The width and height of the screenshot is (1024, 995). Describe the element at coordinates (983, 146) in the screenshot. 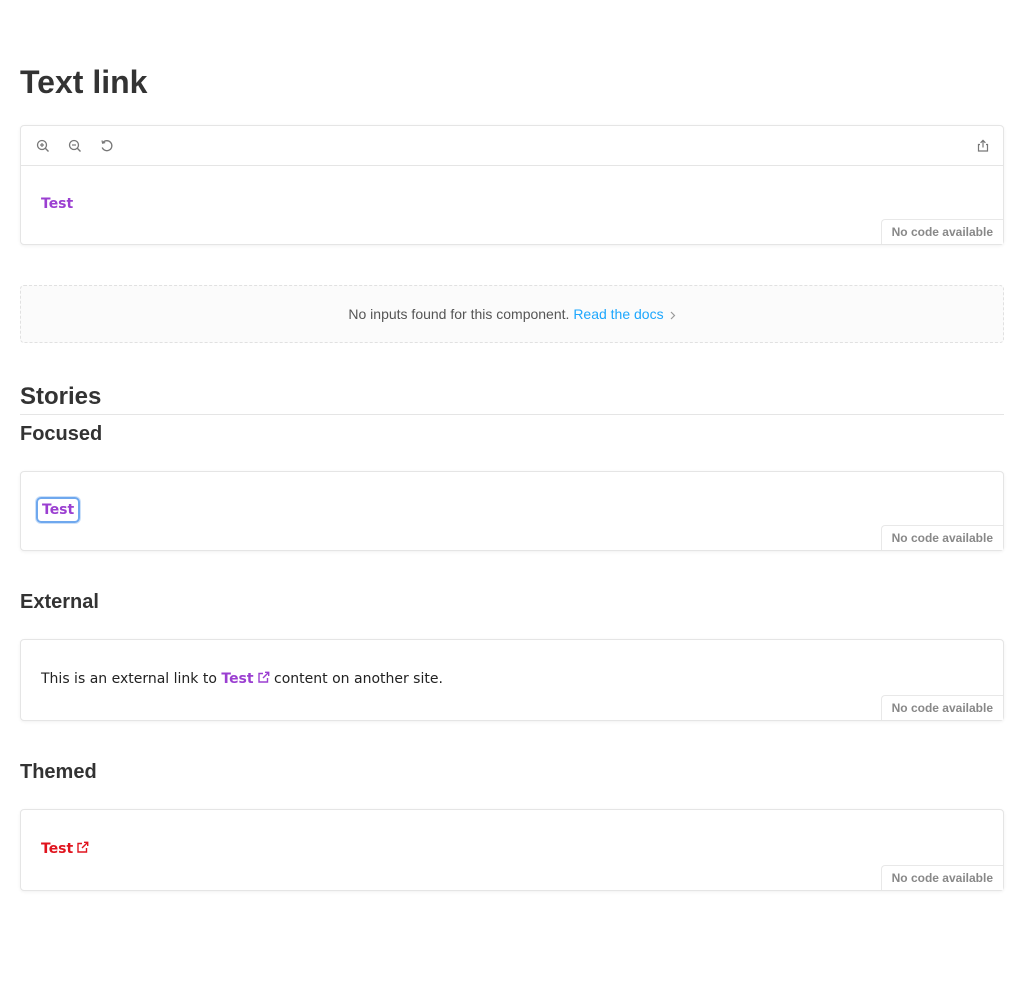

I see `share-icon` at that location.